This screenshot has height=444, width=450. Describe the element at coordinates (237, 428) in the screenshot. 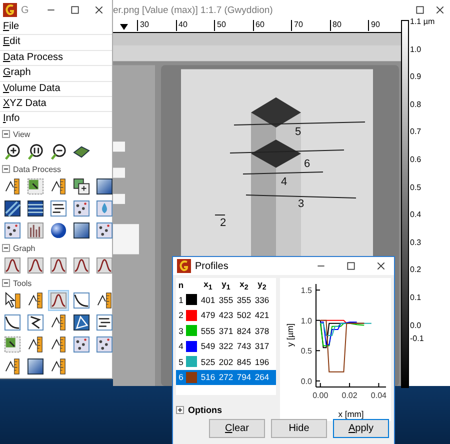

I see `dialog-button: Clear` at that location.